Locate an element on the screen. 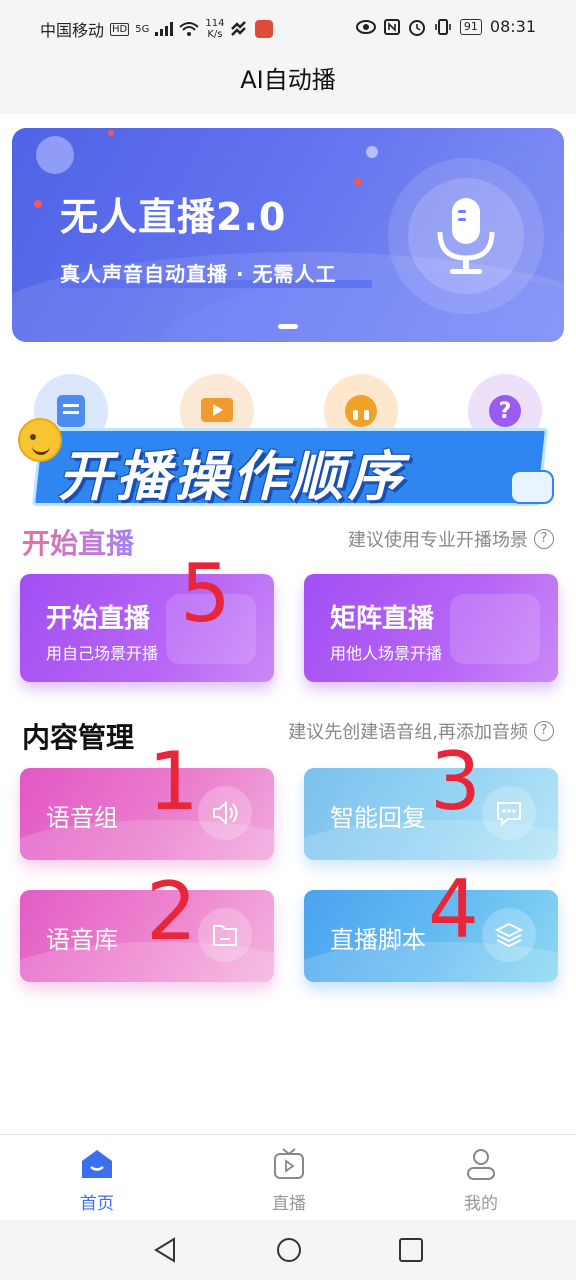 Image resolution: width=576 pixels, height=1280 pixels. start-live-card: 开始直播 用自己场景开播 is located at coordinates (147, 628).